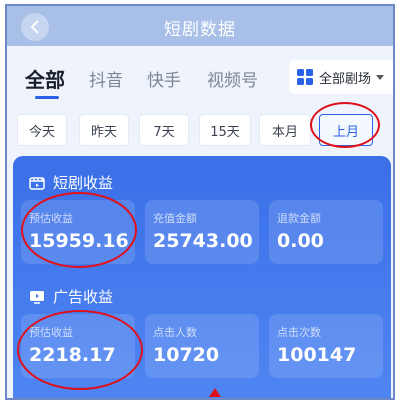  Describe the element at coordinates (305, 77) in the screenshot. I see `grid-icon` at that location.